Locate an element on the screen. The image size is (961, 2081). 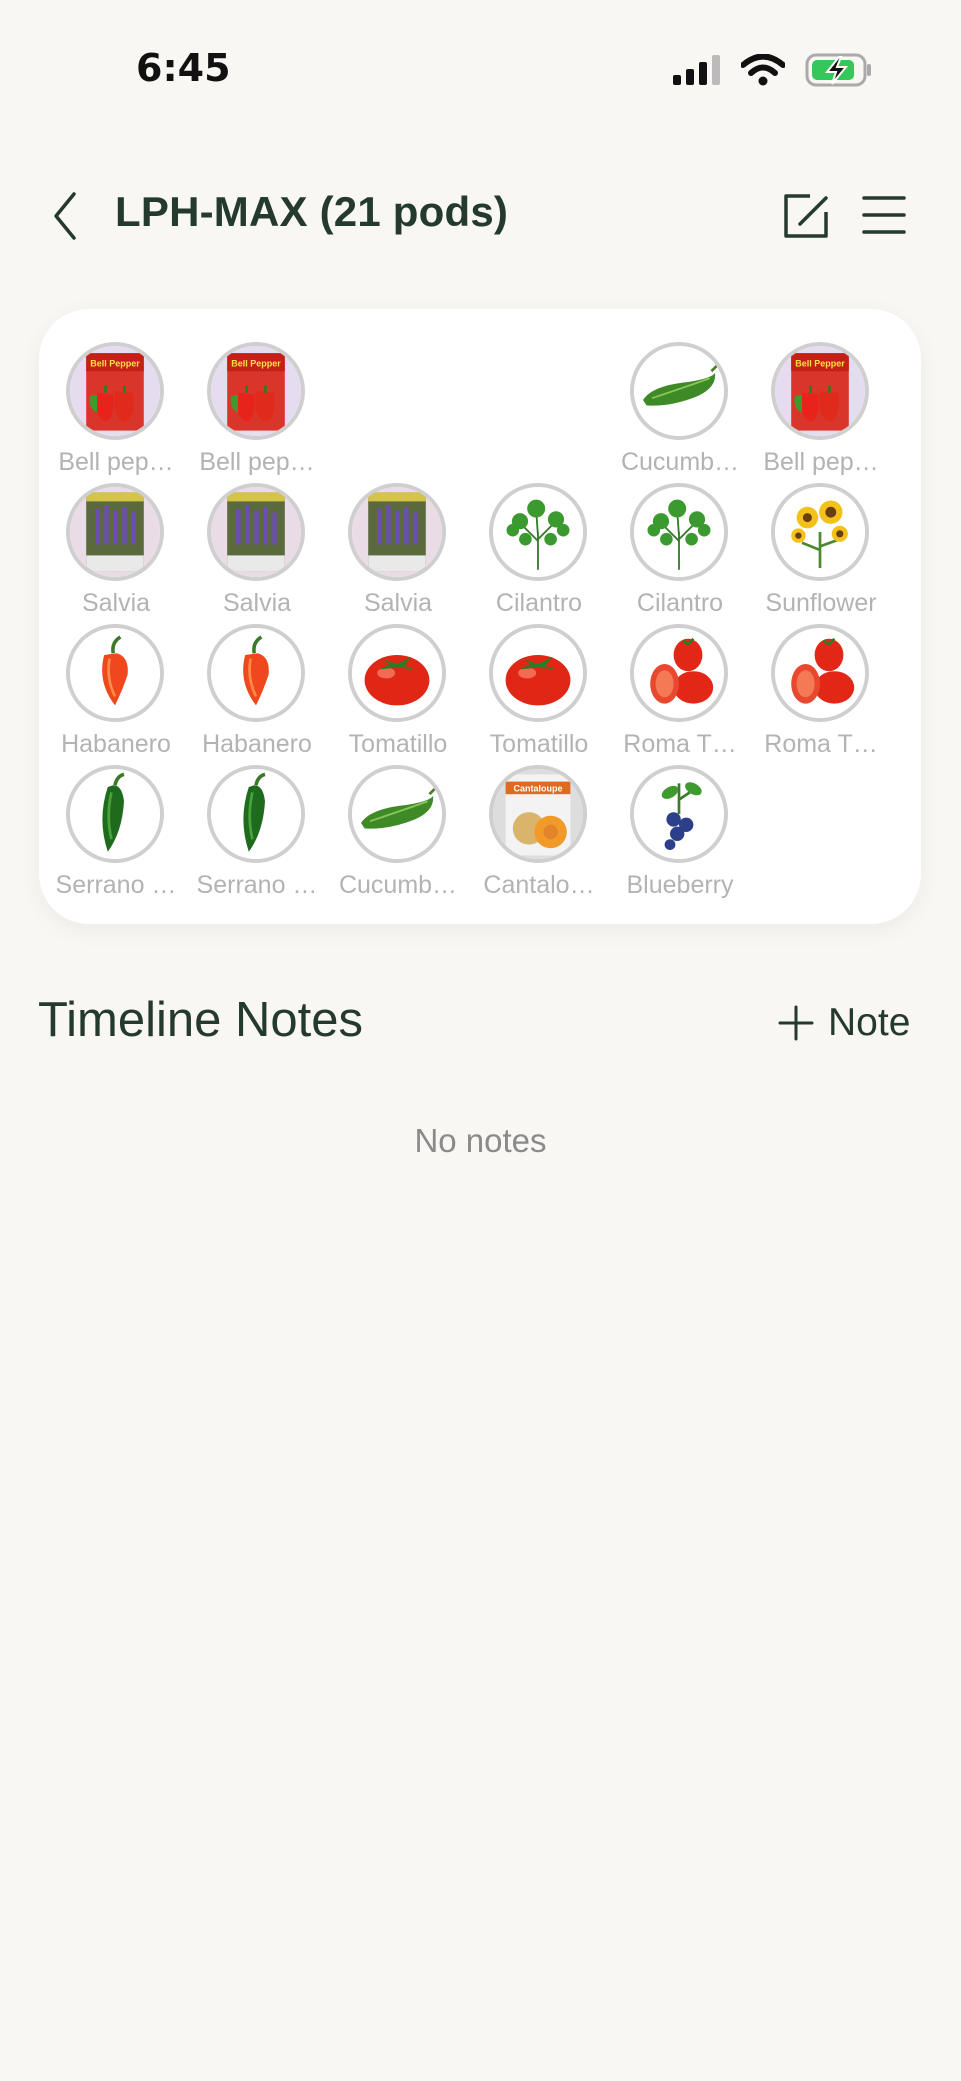
add-note-label: Note is located at coordinates (869, 1022).